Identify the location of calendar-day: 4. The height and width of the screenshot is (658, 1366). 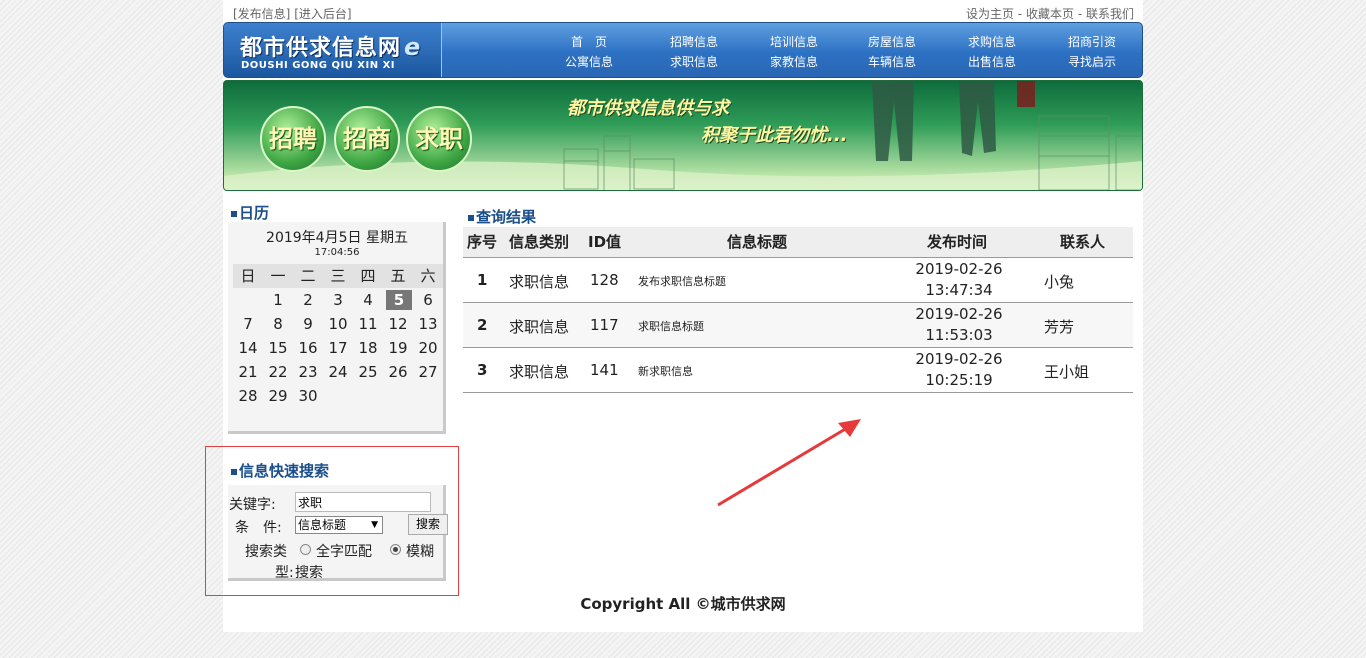
(368, 300).